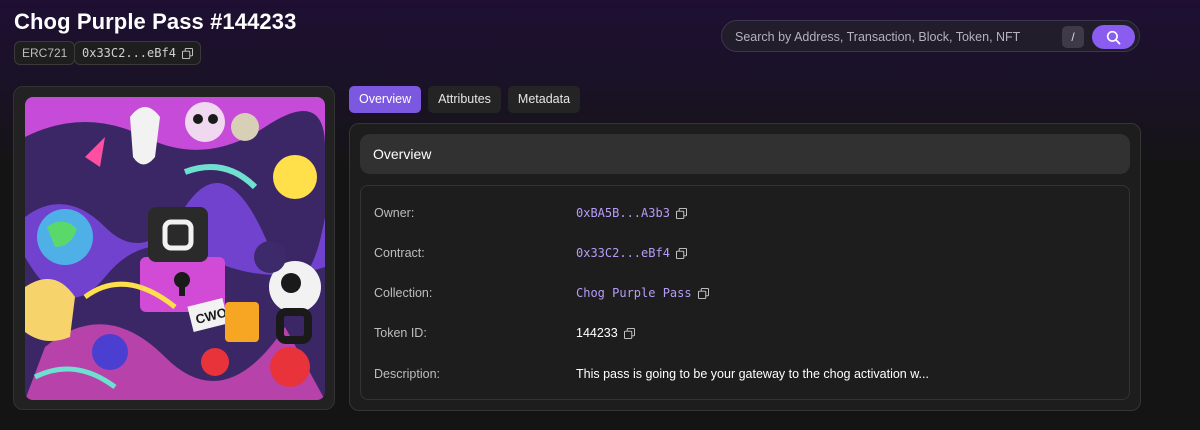 This screenshot has height=430, width=1200. I want to click on collection-value: Chog Purple Pass, so click(642, 293).